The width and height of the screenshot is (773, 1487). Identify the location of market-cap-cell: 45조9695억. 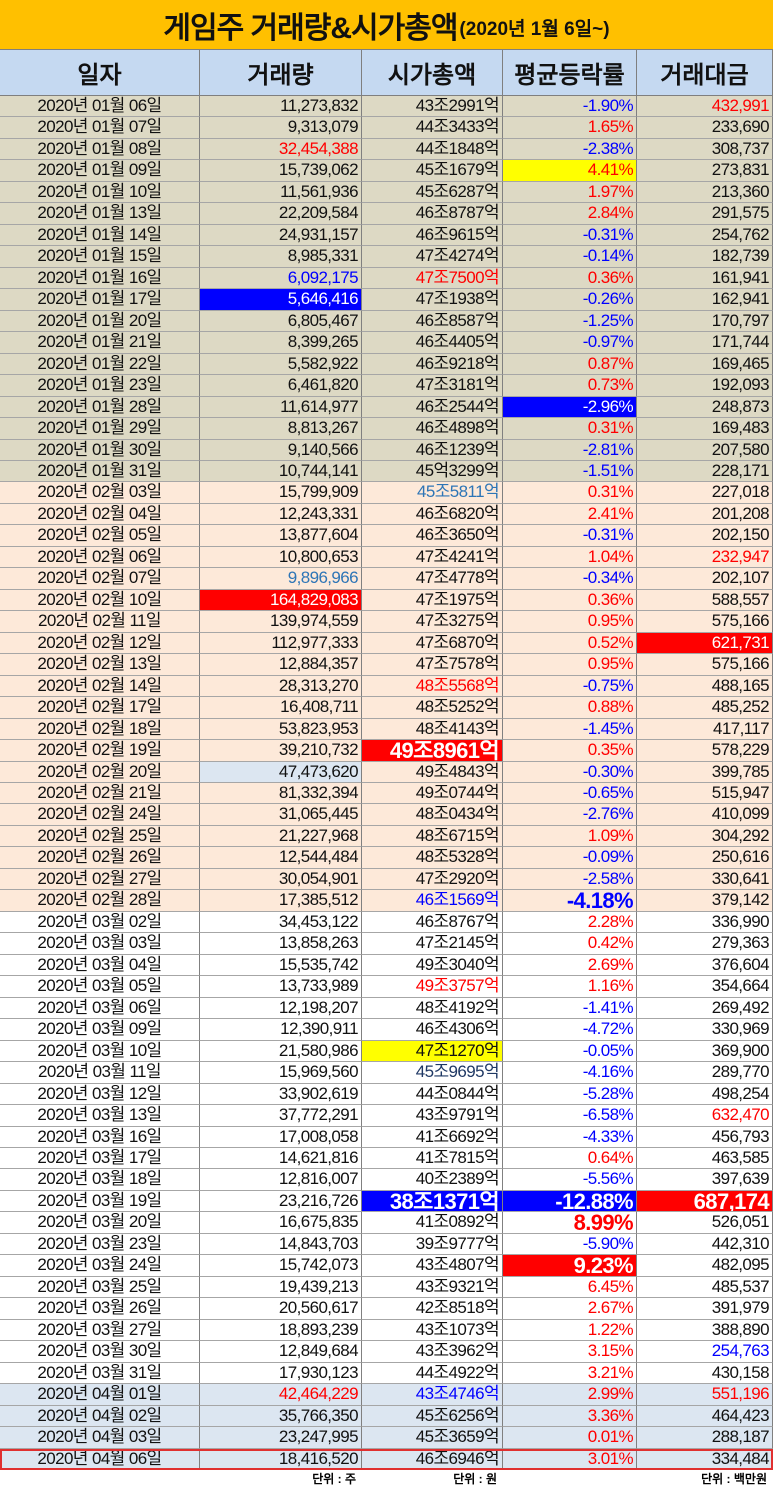
(432, 1073).